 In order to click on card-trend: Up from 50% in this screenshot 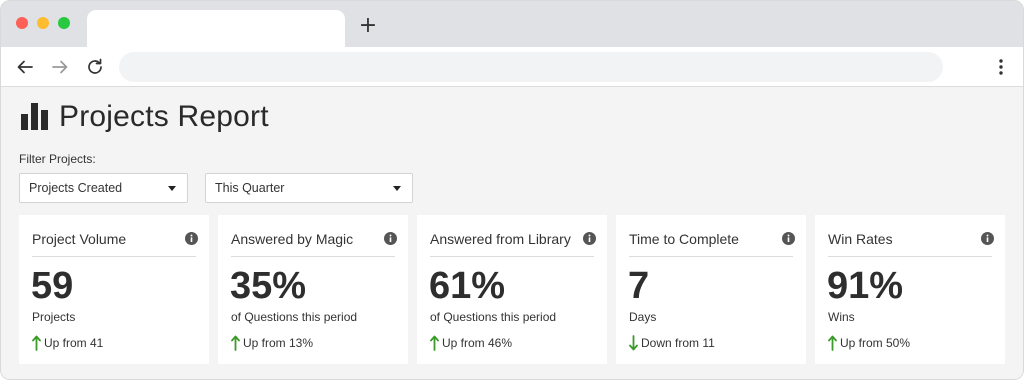, I will do `click(869, 343)`.